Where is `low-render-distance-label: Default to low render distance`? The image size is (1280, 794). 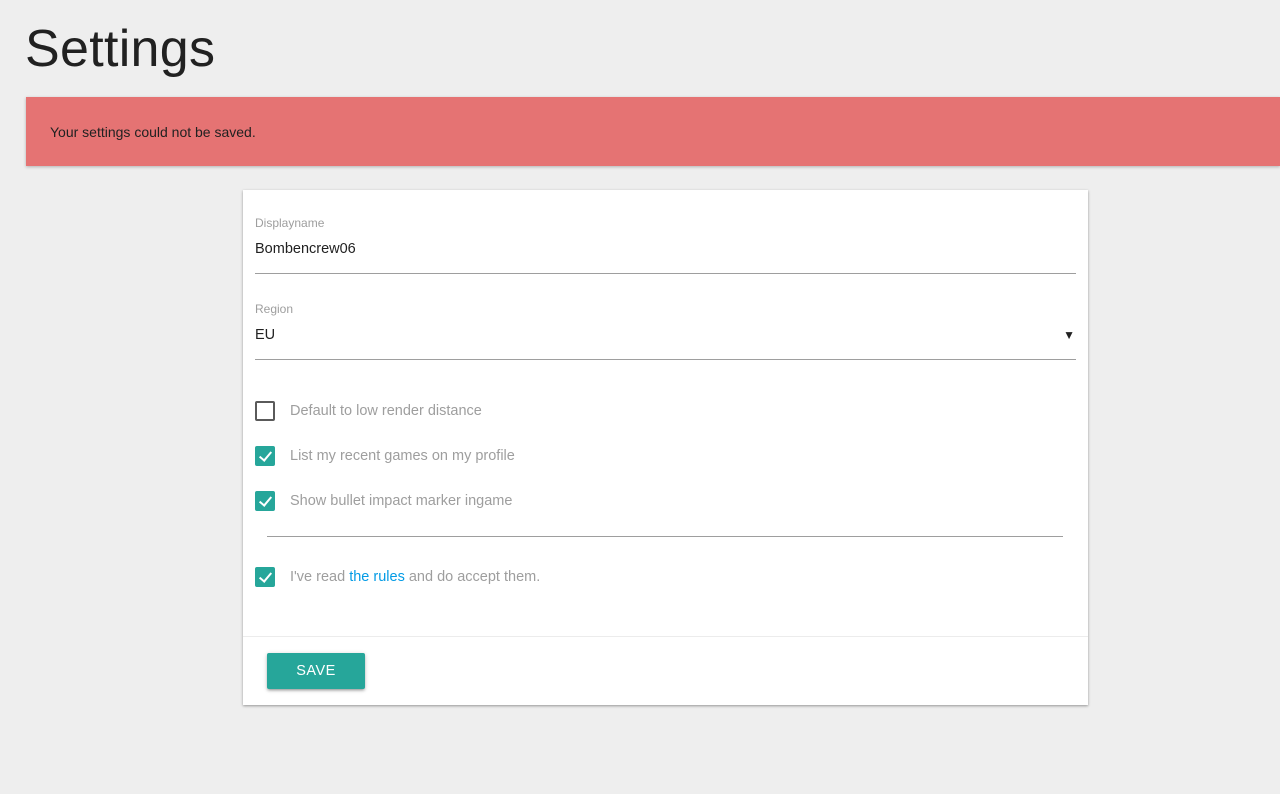
low-render-distance-label: Default to low render distance is located at coordinates (386, 411).